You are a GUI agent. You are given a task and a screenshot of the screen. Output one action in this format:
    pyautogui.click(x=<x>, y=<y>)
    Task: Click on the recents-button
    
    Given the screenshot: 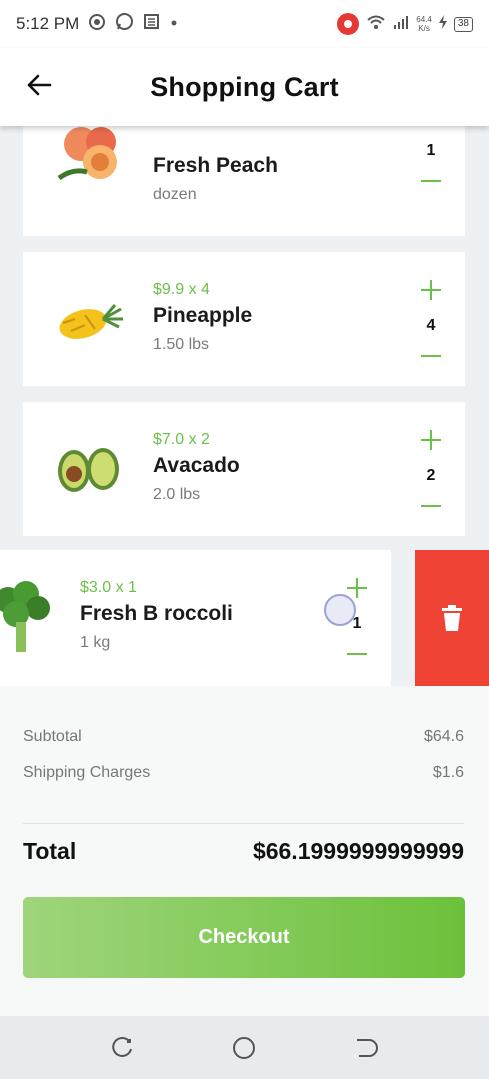 What is the action you would take?
    pyautogui.click(x=122, y=1048)
    